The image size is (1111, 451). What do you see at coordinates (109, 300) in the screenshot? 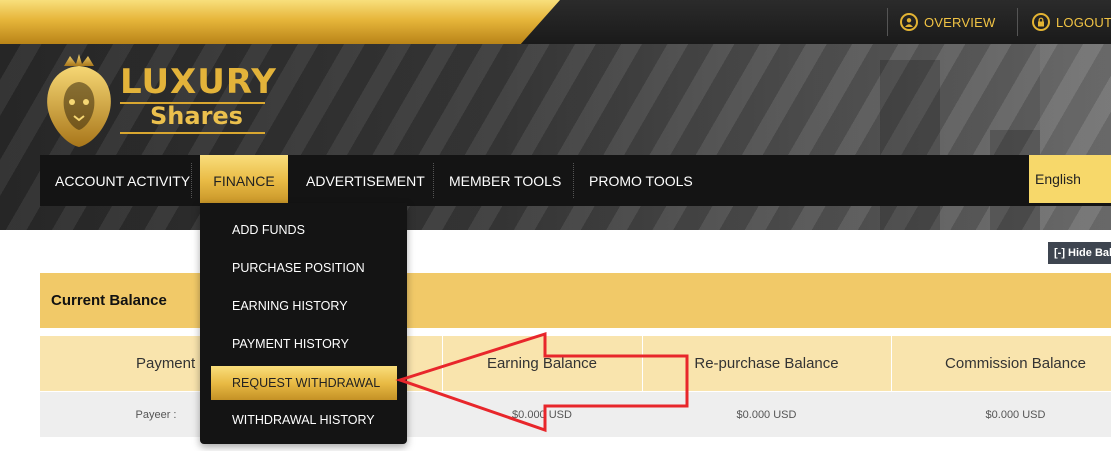
I see `balance-title: Current Balance` at bounding box center [109, 300].